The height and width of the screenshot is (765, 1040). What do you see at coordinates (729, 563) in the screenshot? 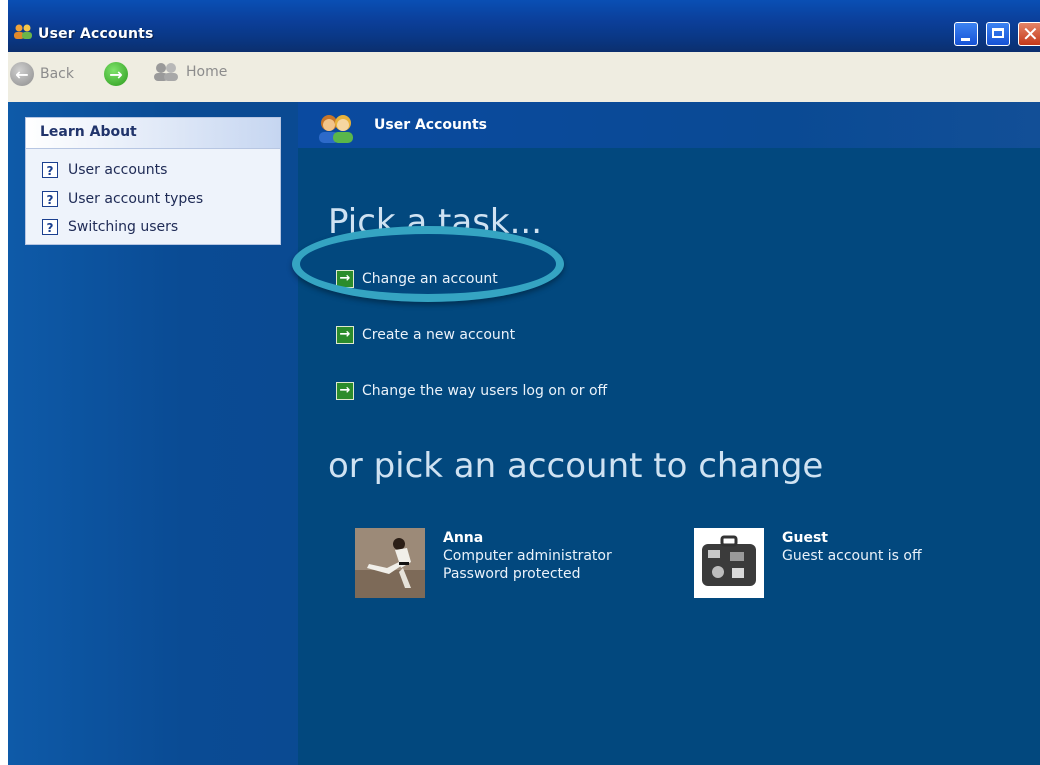
I see `suitcase-photo-avatar` at bounding box center [729, 563].